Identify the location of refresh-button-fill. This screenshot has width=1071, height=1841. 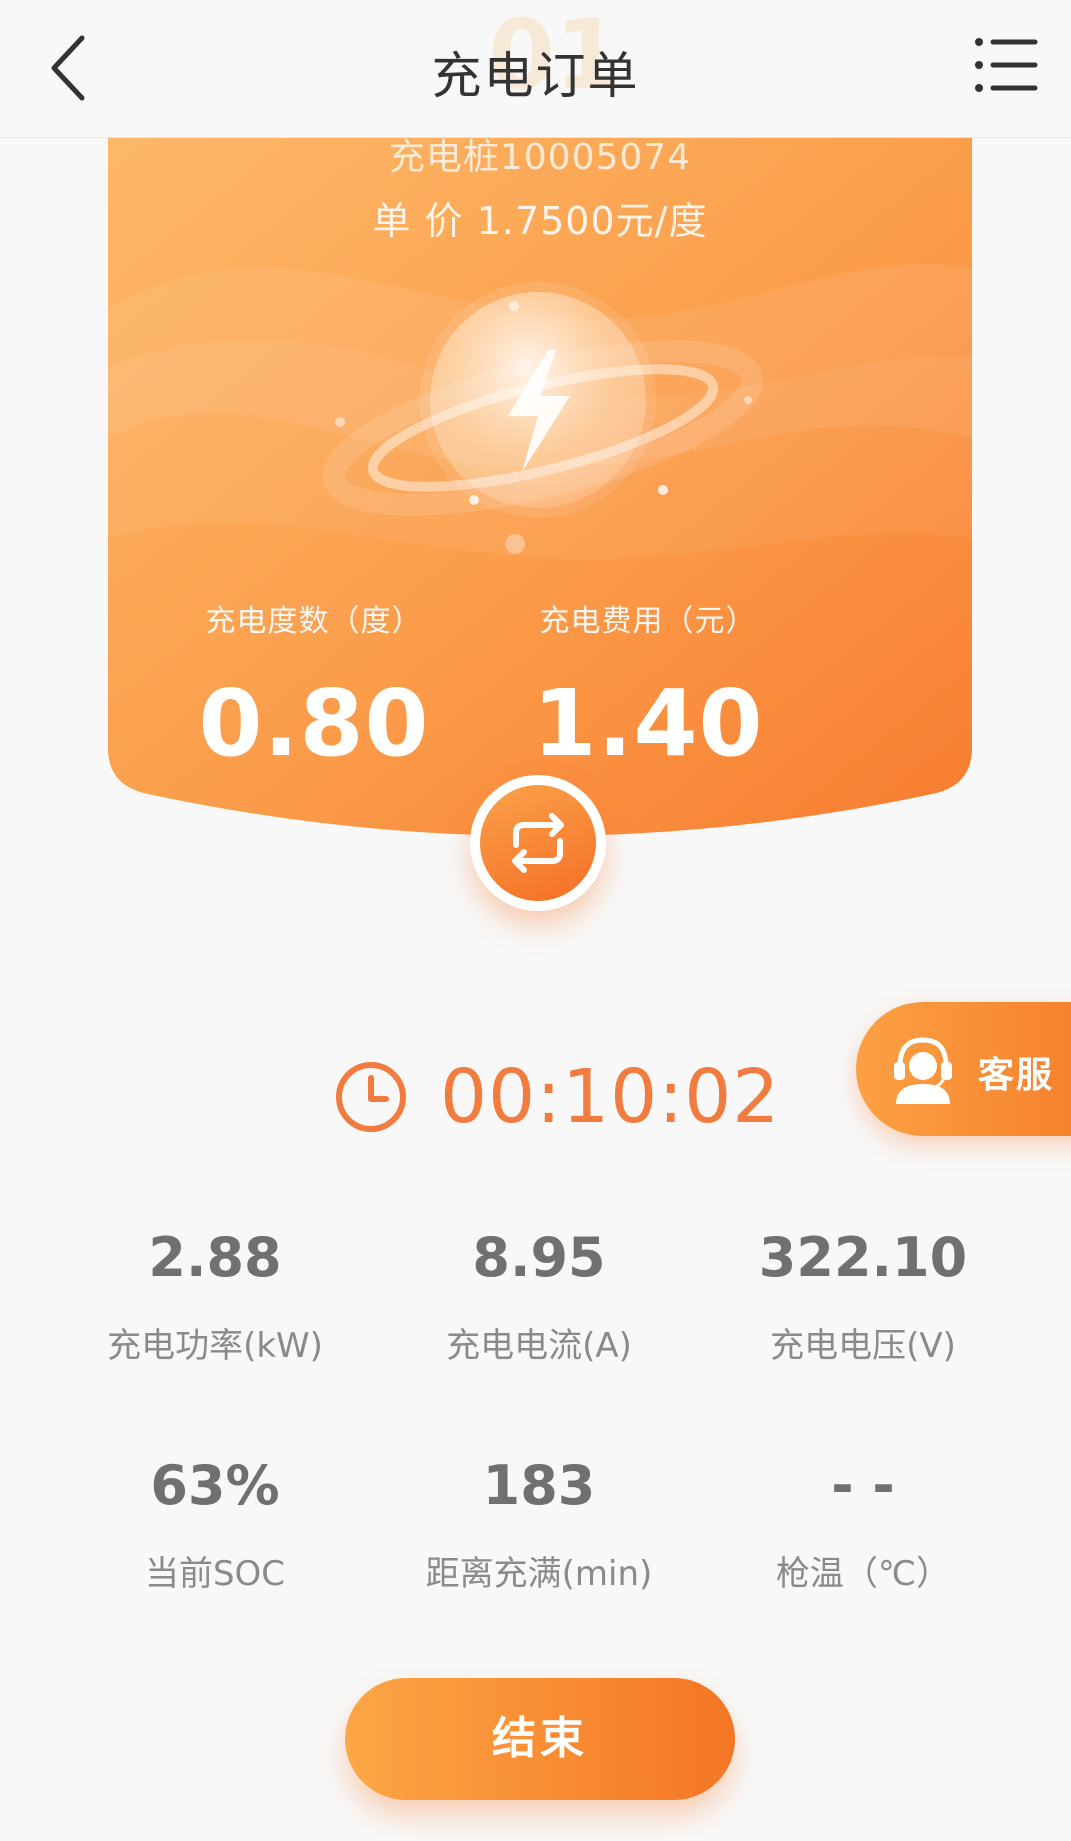
(538, 843).